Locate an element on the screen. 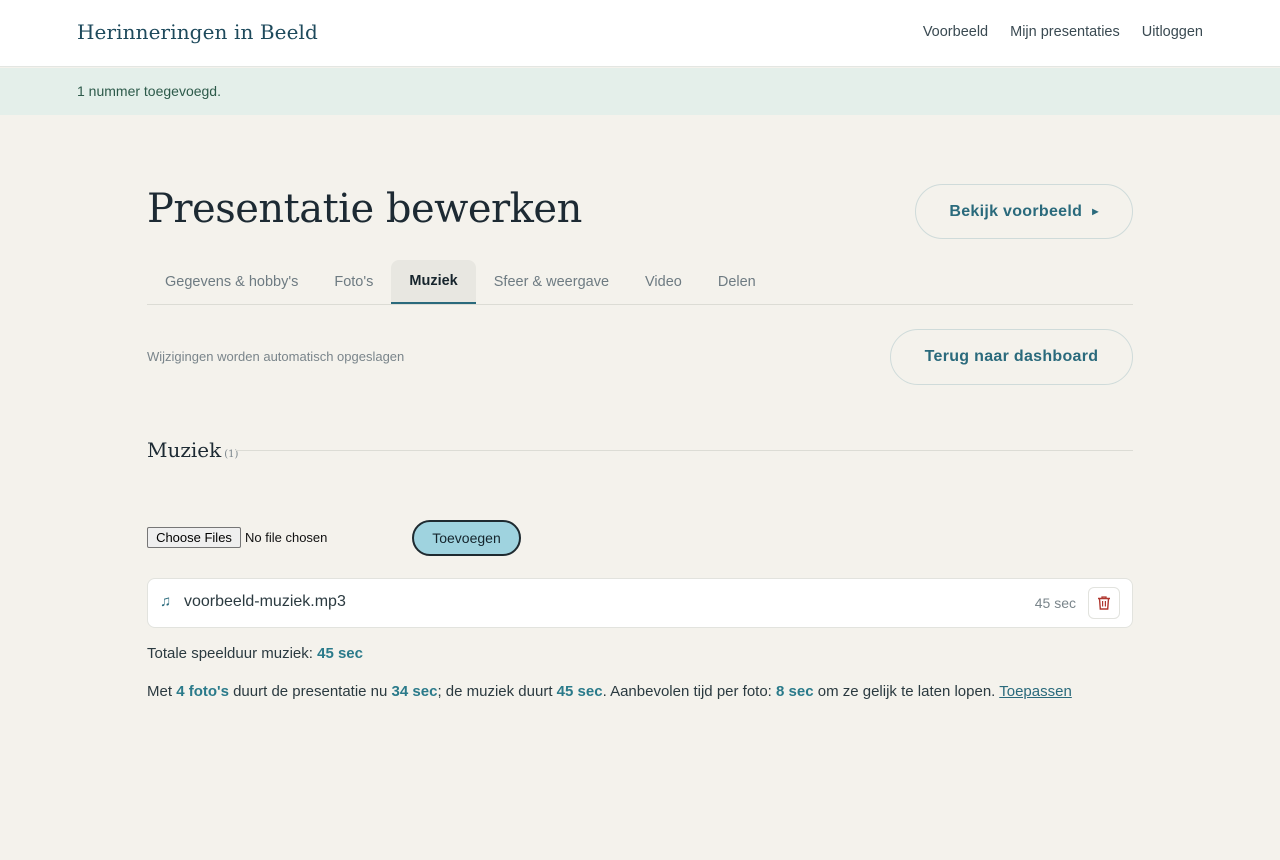 Image resolution: width=1280 pixels, height=860 pixels. section-divider is located at coordinates (684, 450).